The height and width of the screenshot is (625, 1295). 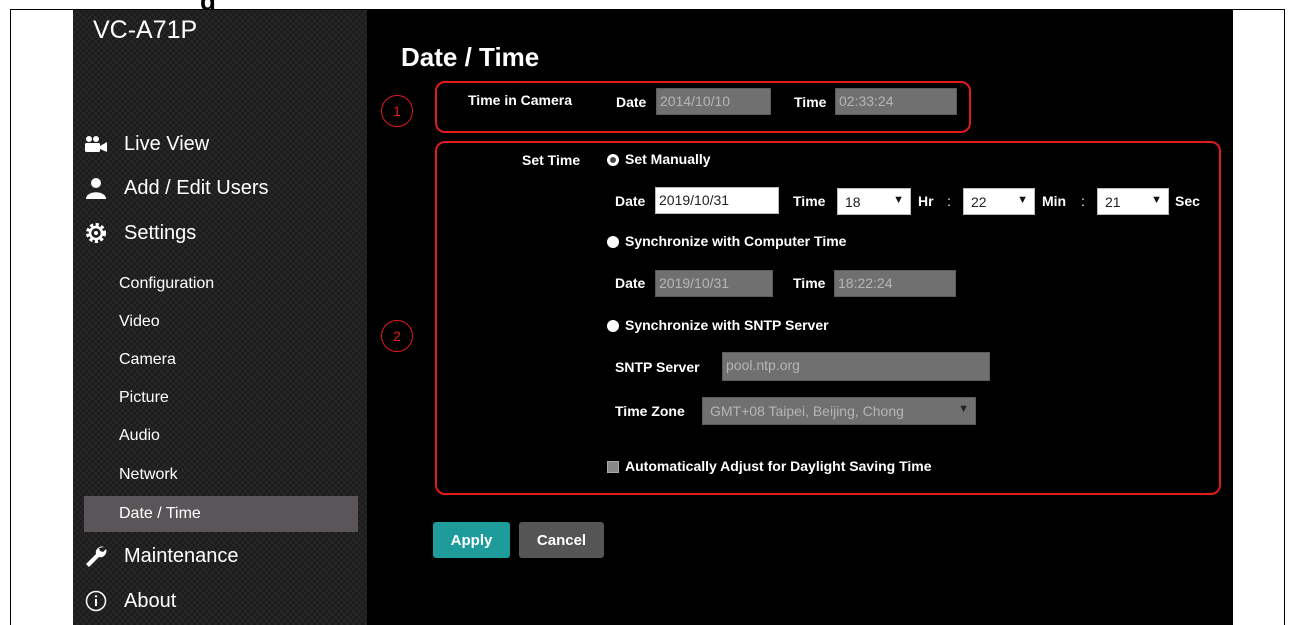 I want to click on time-zone-select-value: GMT+08 Taipei, Beijing, Chong, so click(x=807, y=411).